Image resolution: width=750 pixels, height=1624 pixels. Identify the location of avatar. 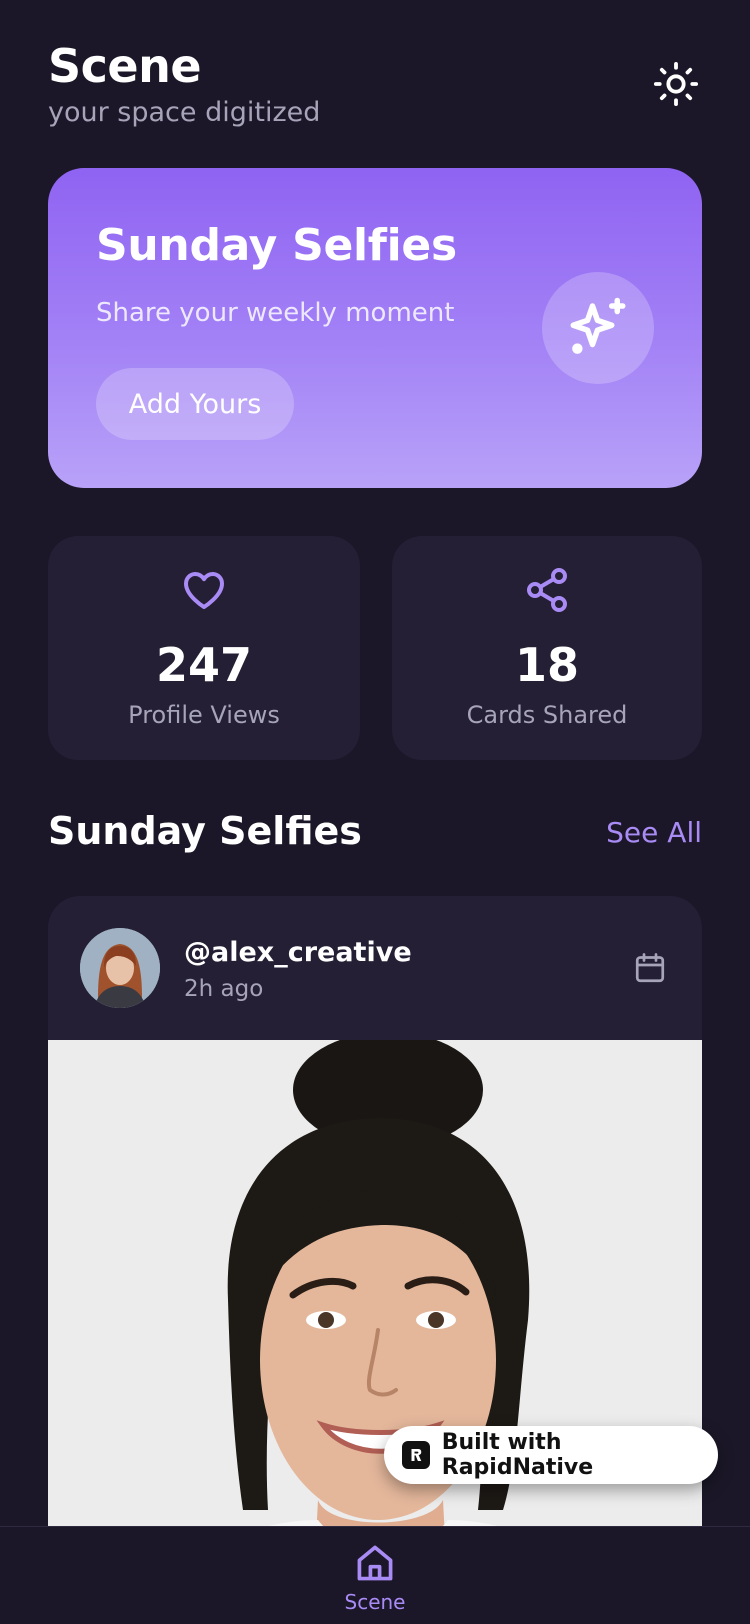
(120, 968).